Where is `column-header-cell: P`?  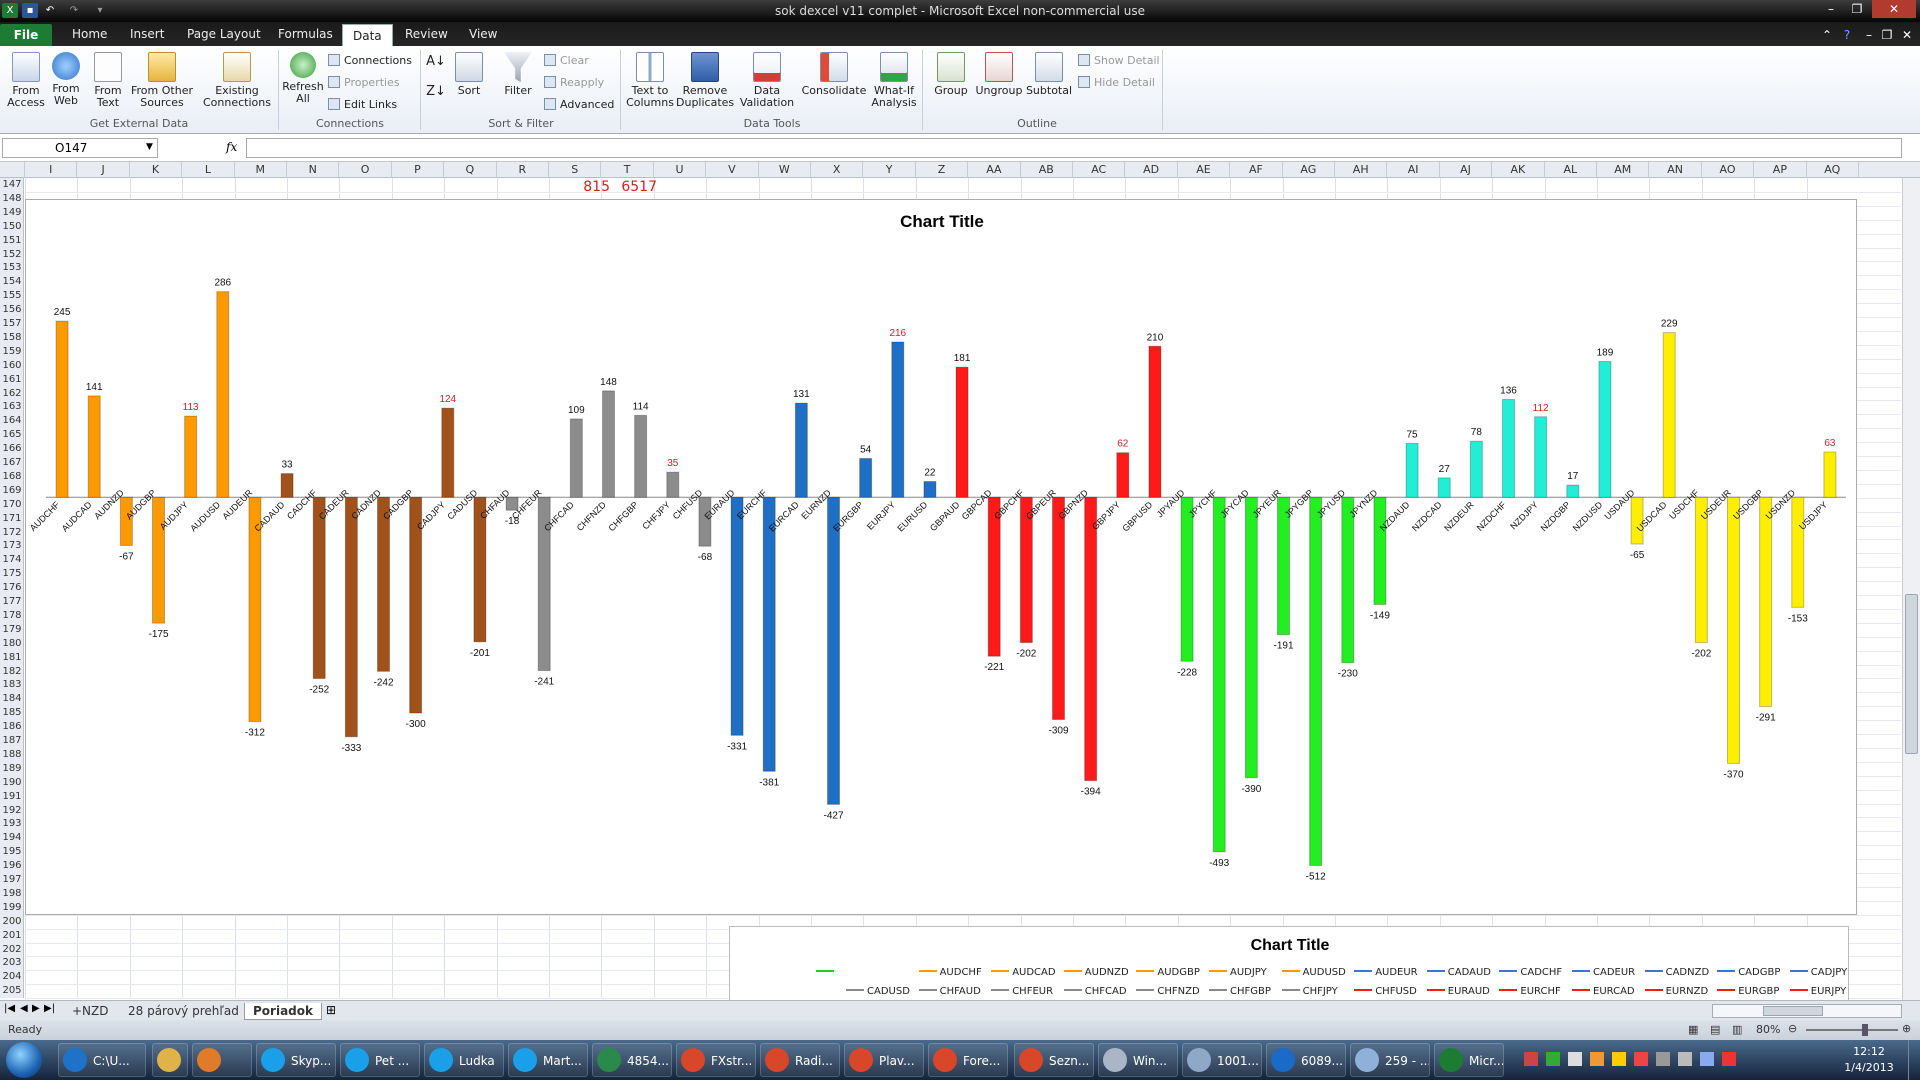
column-header-cell: P is located at coordinates (418, 170).